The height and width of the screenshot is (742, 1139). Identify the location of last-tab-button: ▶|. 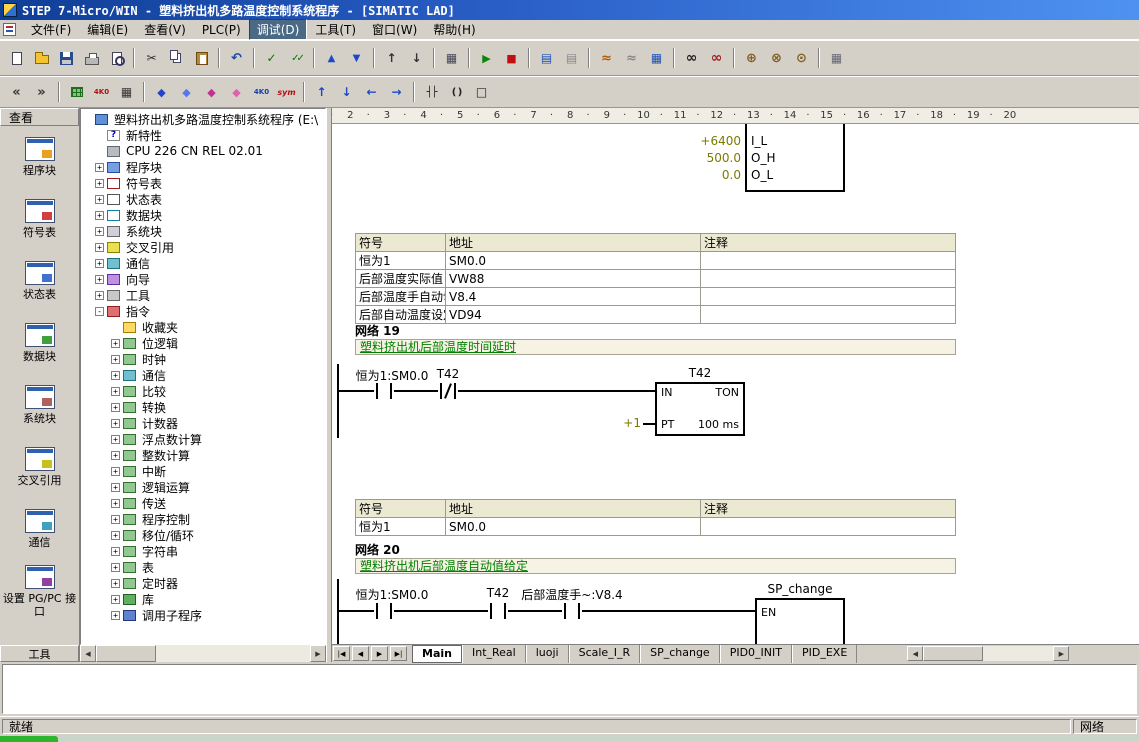
(398, 653).